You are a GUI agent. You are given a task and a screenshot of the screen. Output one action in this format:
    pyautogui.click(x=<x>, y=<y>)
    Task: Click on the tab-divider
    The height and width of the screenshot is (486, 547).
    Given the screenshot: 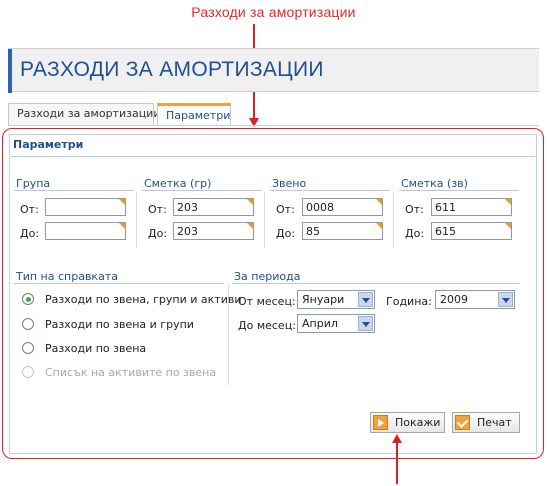 What is the action you would take?
    pyautogui.click(x=273, y=125)
    